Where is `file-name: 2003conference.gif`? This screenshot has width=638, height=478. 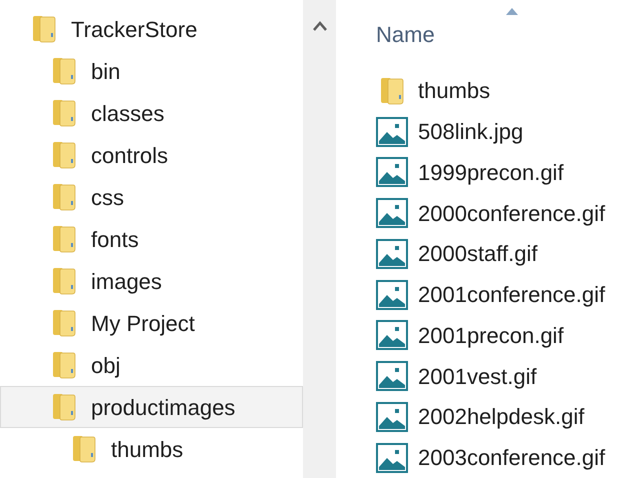
file-name: 2003conference.gif is located at coordinates (512, 457).